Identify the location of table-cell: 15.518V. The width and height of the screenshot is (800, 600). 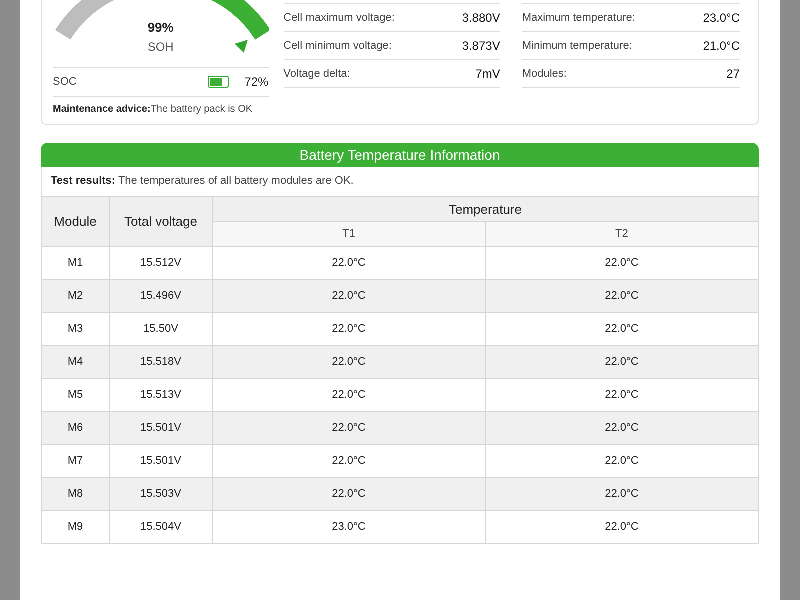
(161, 362).